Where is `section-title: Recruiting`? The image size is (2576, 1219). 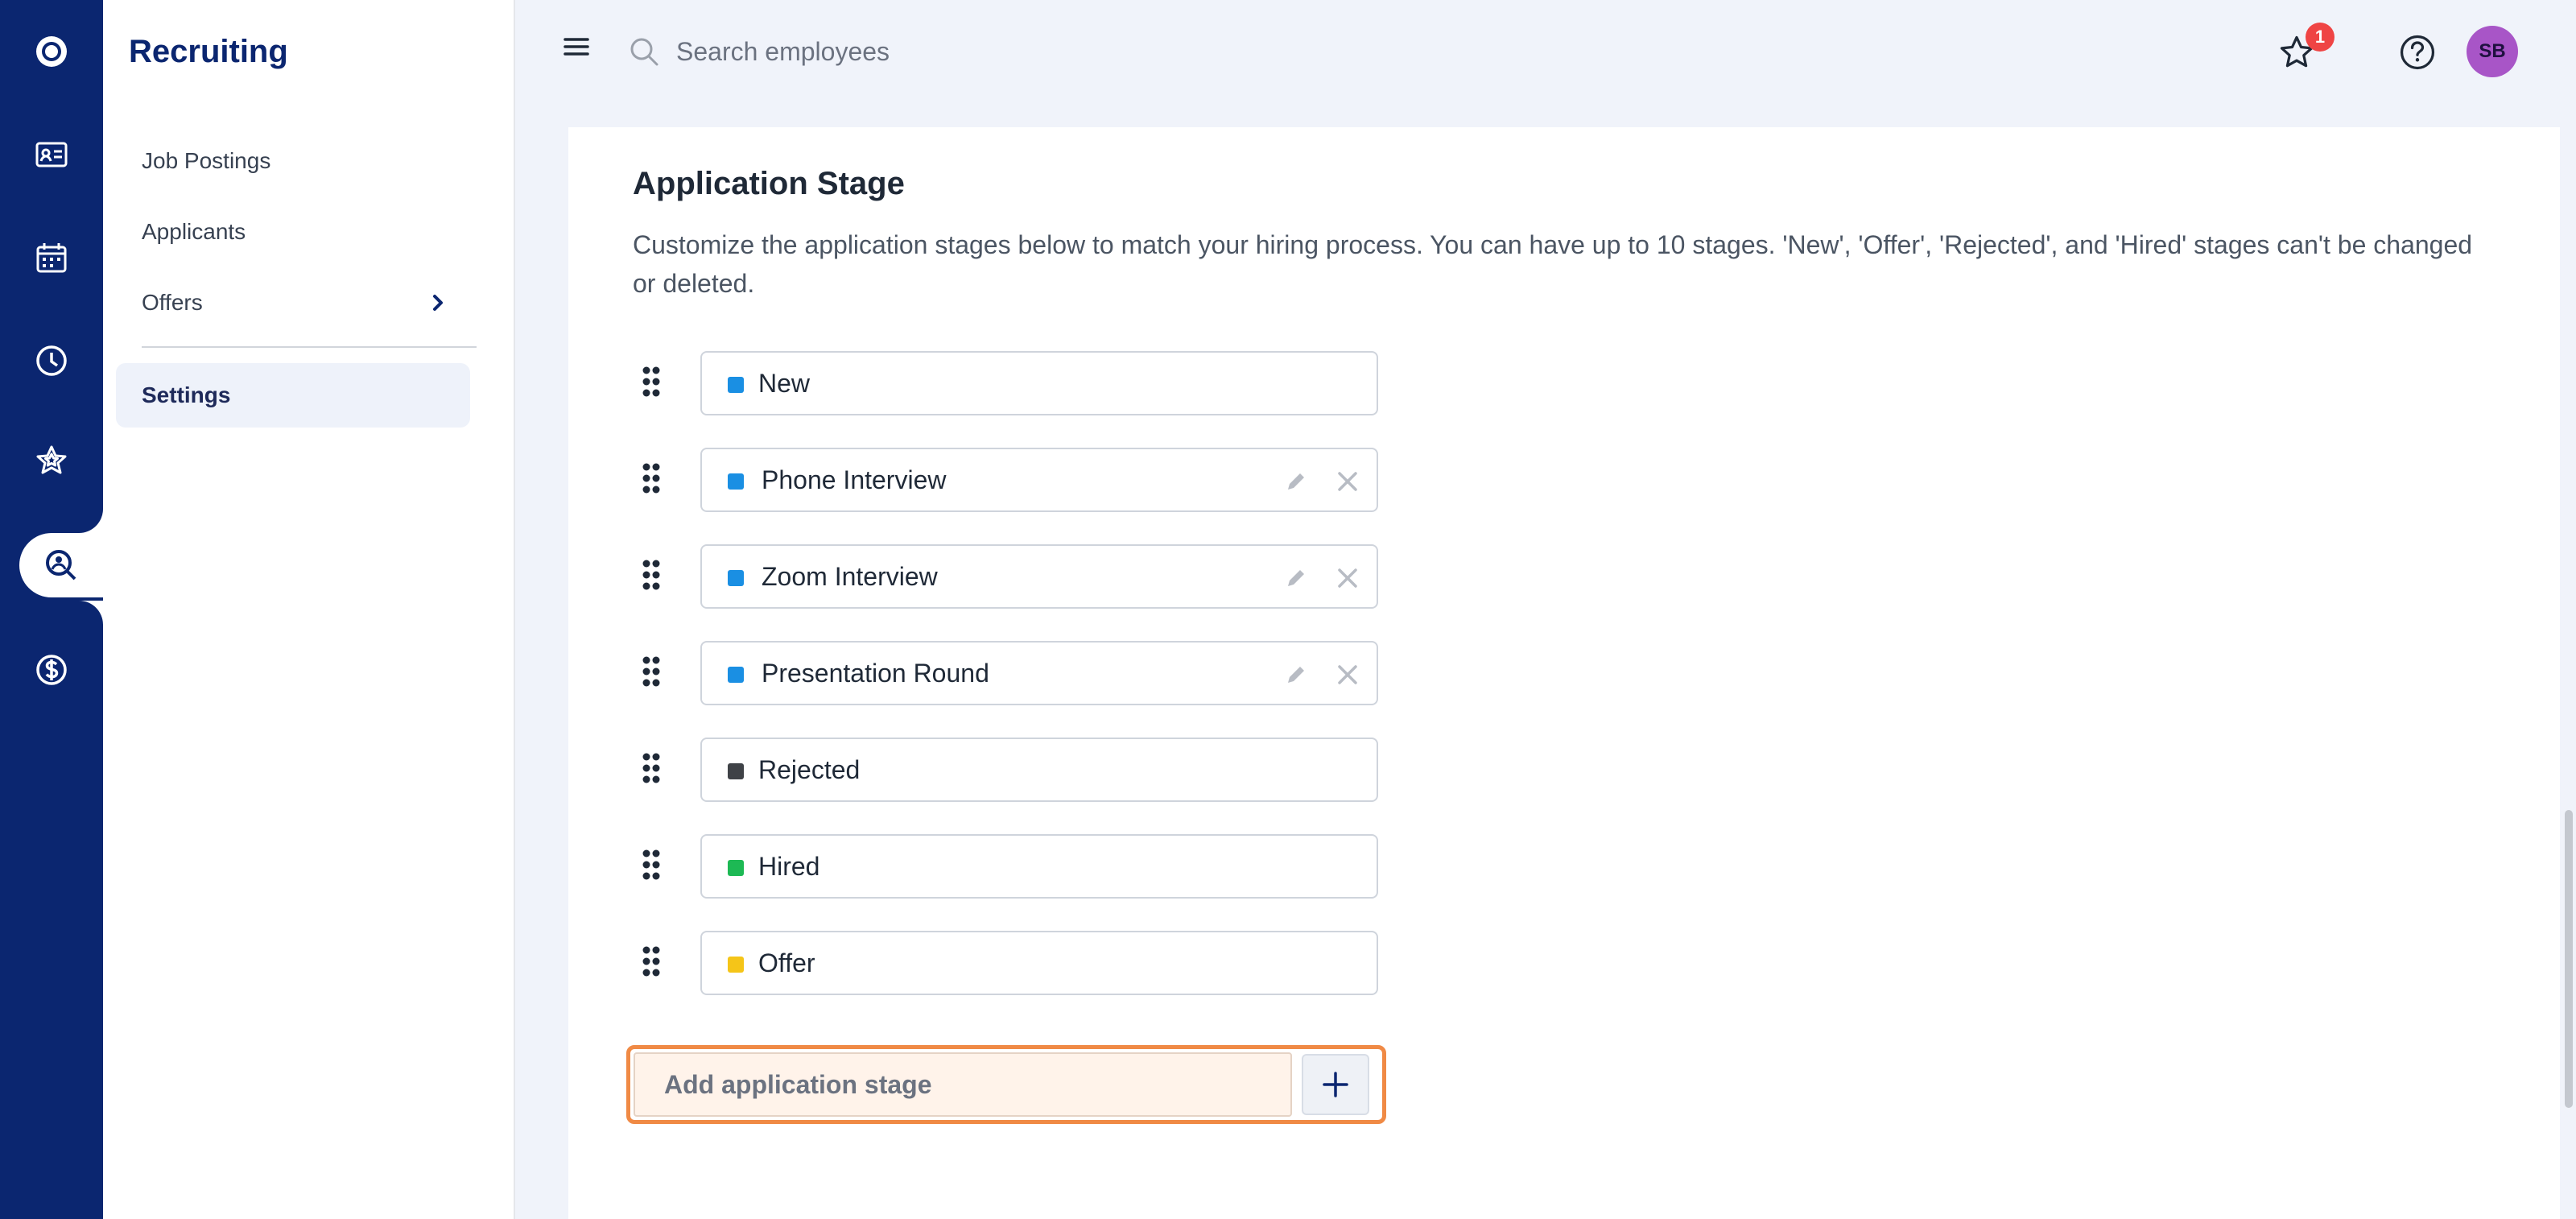 section-title: Recruiting is located at coordinates (208, 51).